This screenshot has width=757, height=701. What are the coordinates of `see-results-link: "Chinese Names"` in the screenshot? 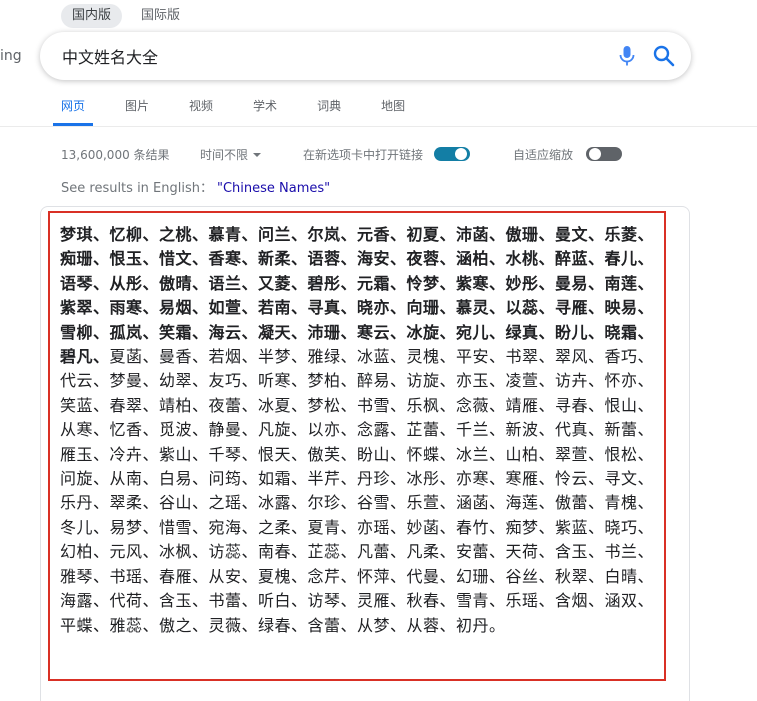 It's located at (273, 188).